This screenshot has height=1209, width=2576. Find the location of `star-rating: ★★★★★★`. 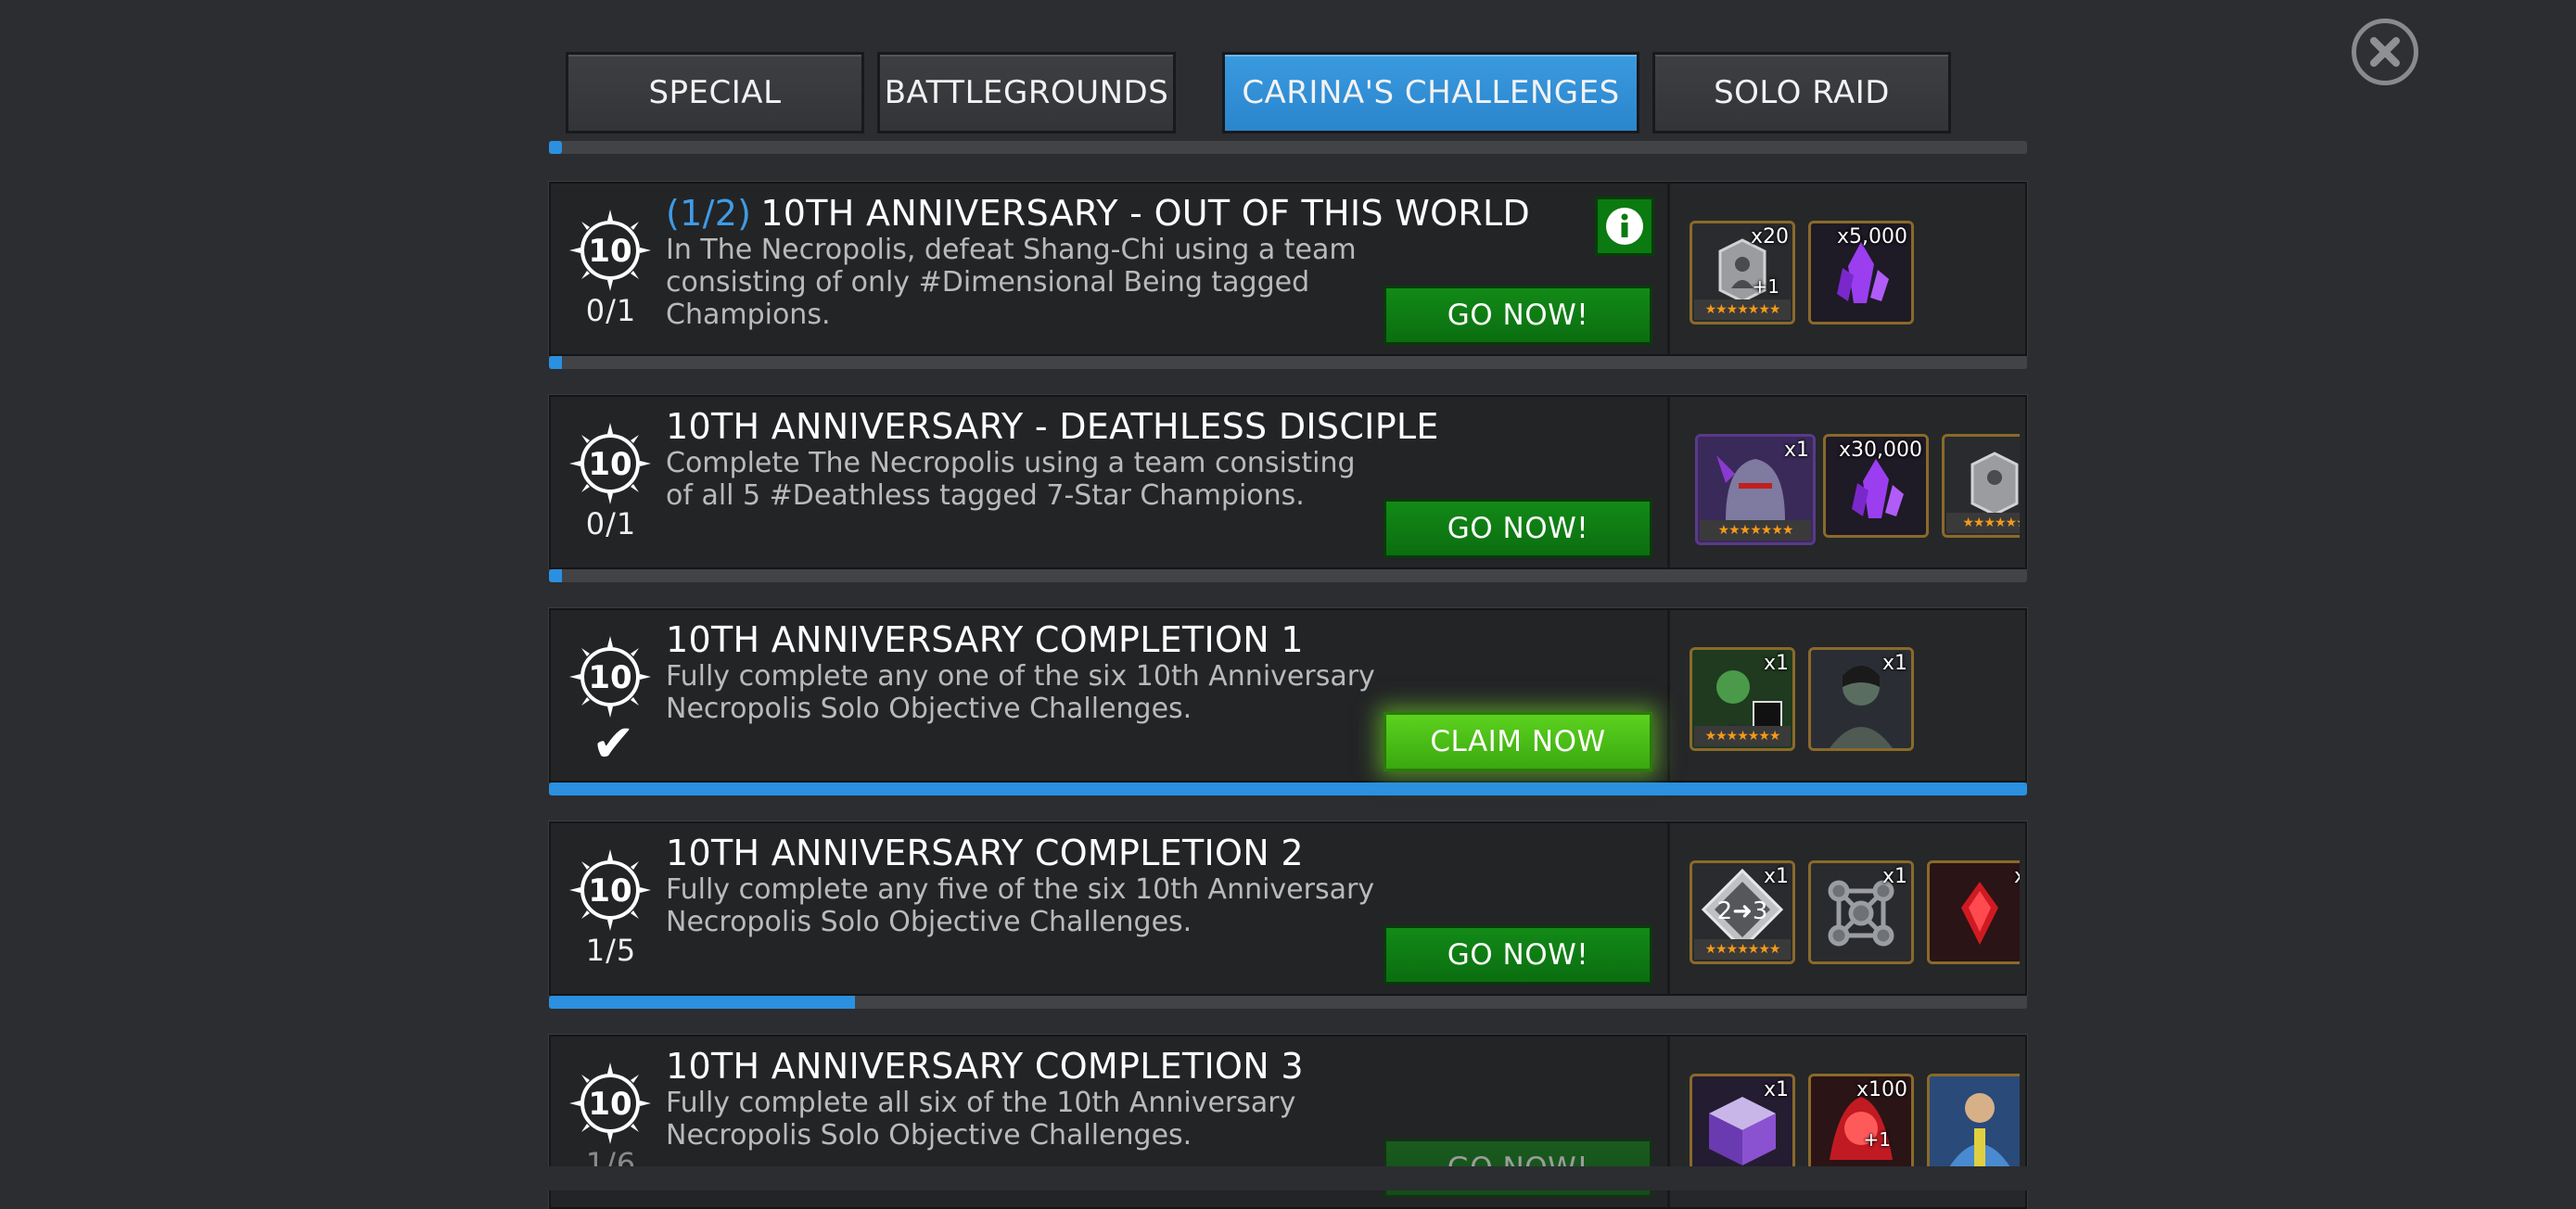

star-rating: ★★★★★★ is located at coordinates (1983, 523).